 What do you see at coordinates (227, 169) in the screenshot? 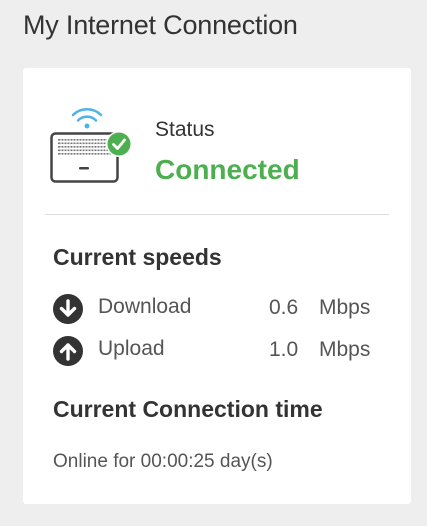
I see `status-value: Connected` at bounding box center [227, 169].